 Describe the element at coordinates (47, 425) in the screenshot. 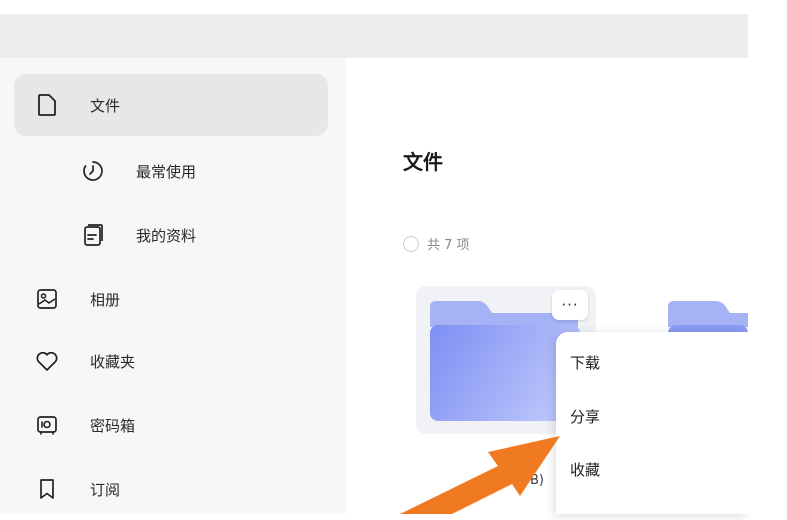

I see `safe-icon` at that location.